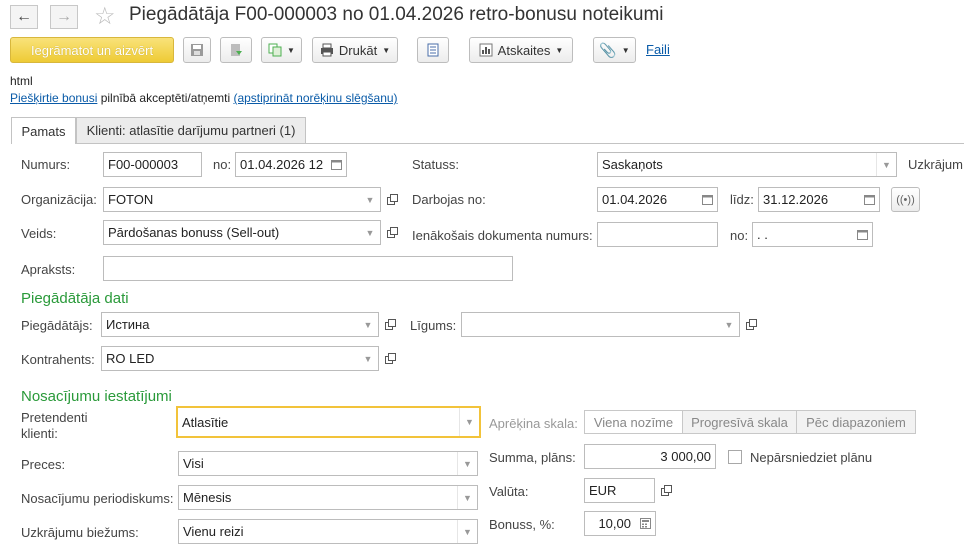  What do you see at coordinates (532, 457) in the screenshot?
I see `plan-sum-label: Summa, plāns:` at bounding box center [532, 457].